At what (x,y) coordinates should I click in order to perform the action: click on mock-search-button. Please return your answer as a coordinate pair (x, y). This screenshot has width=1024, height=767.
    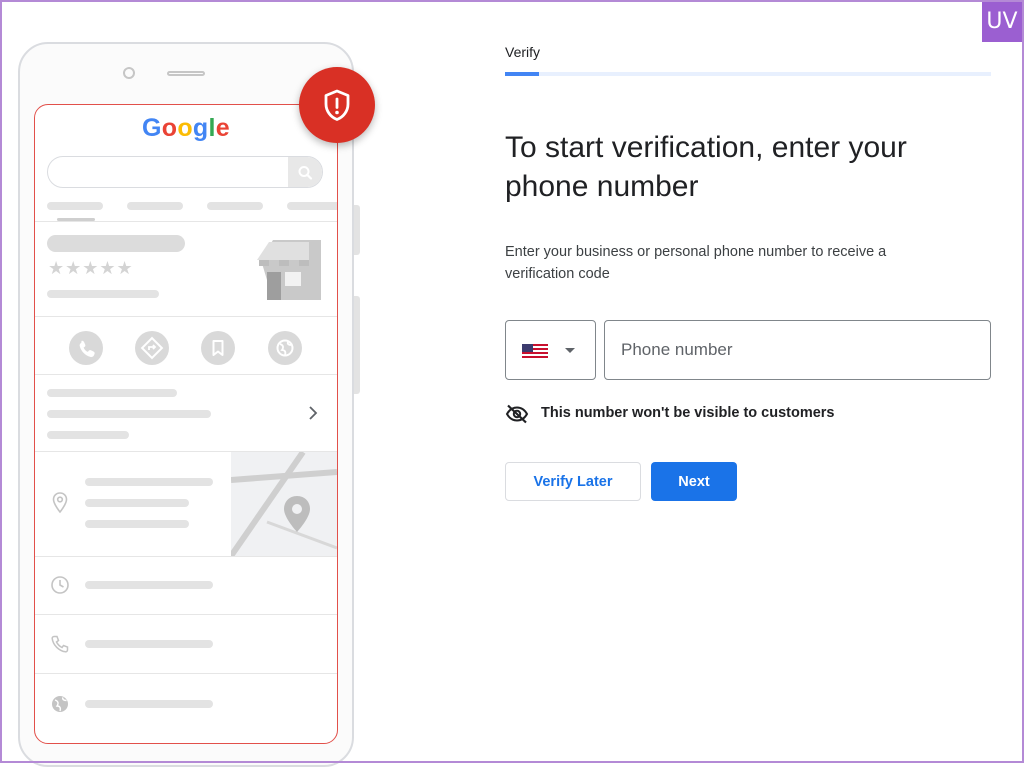
    Looking at the image, I should click on (305, 172).